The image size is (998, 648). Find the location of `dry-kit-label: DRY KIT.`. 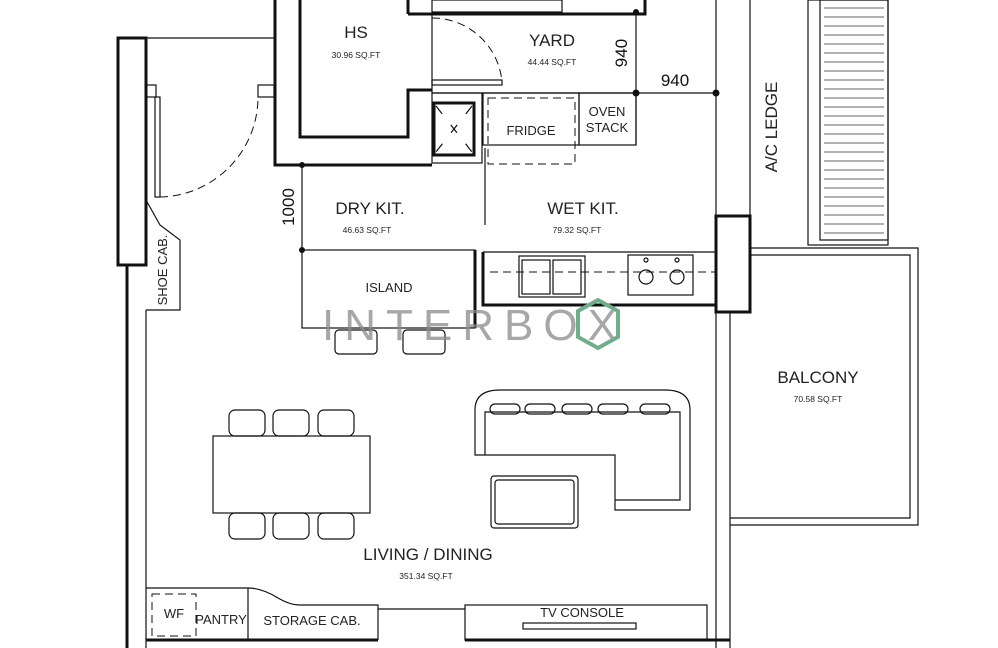

dry-kit-label: DRY KIT. is located at coordinates (369, 208).